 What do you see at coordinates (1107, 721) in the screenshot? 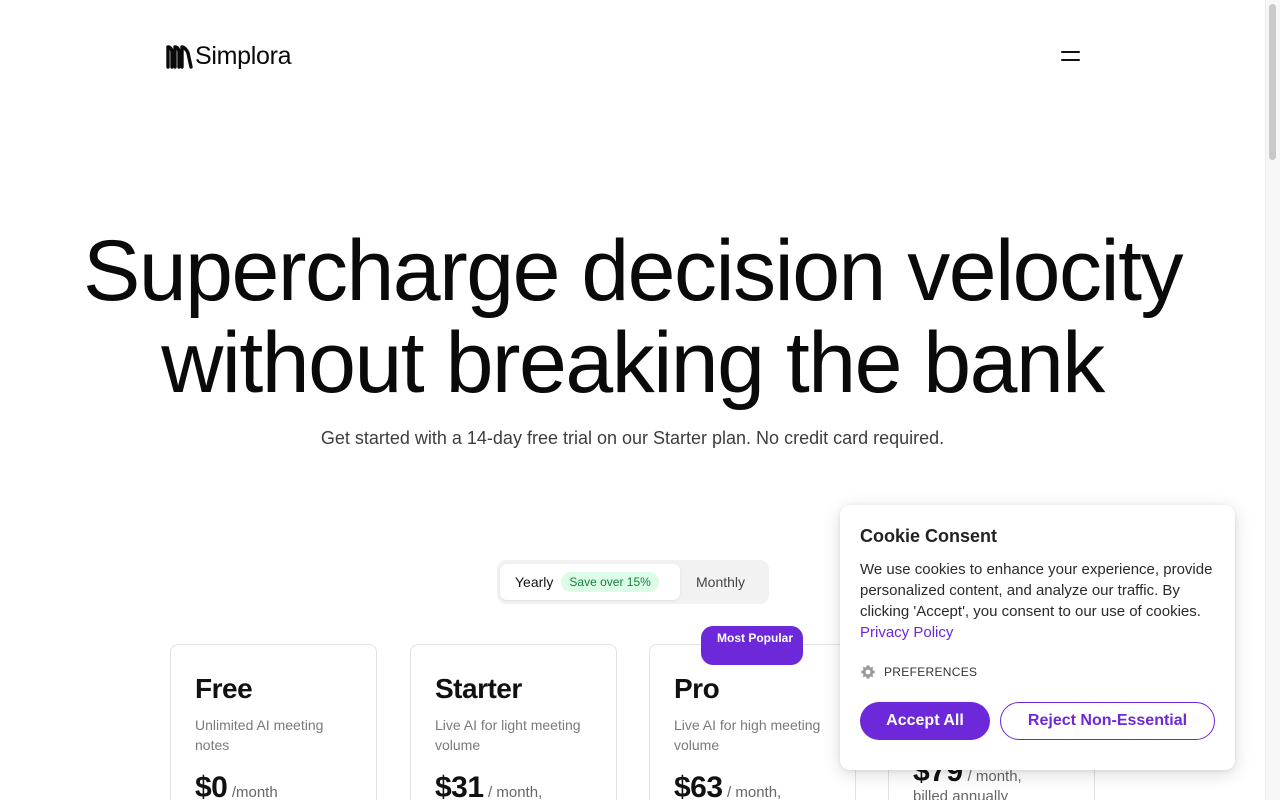
I see `reject-non-essential-button: Reject Non-Essential` at bounding box center [1107, 721].